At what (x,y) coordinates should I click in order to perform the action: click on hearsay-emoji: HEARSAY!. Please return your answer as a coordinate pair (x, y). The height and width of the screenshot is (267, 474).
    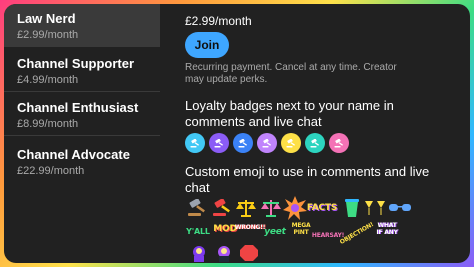
    Looking at the image, I should click on (328, 235).